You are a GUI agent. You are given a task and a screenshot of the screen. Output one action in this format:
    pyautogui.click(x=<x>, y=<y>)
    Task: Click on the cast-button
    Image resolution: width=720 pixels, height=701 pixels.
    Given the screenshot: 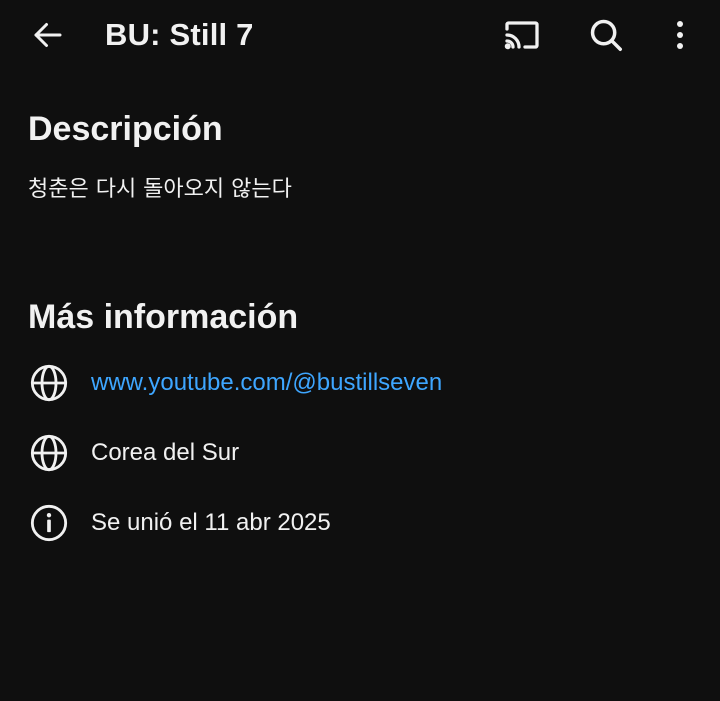 What is the action you would take?
    pyautogui.click(x=522, y=37)
    